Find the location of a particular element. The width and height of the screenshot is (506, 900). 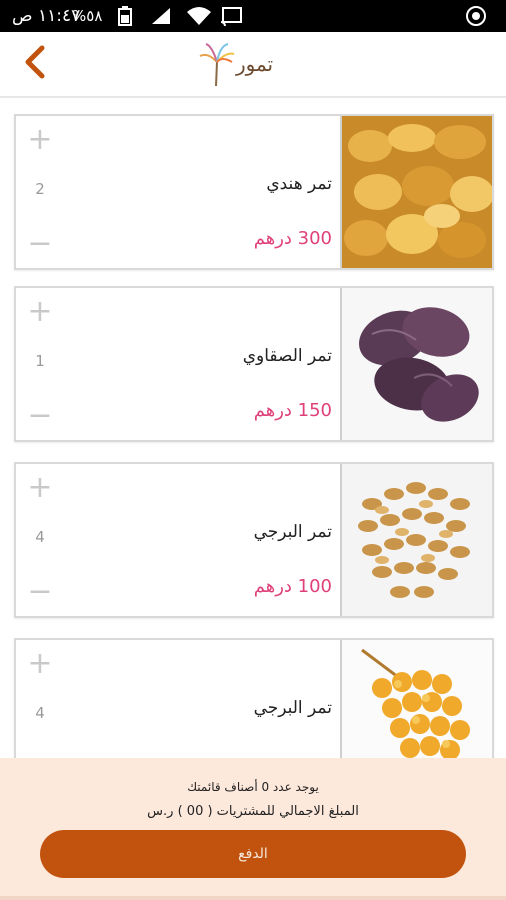

app-logo-text: تمور is located at coordinates (255, 64).